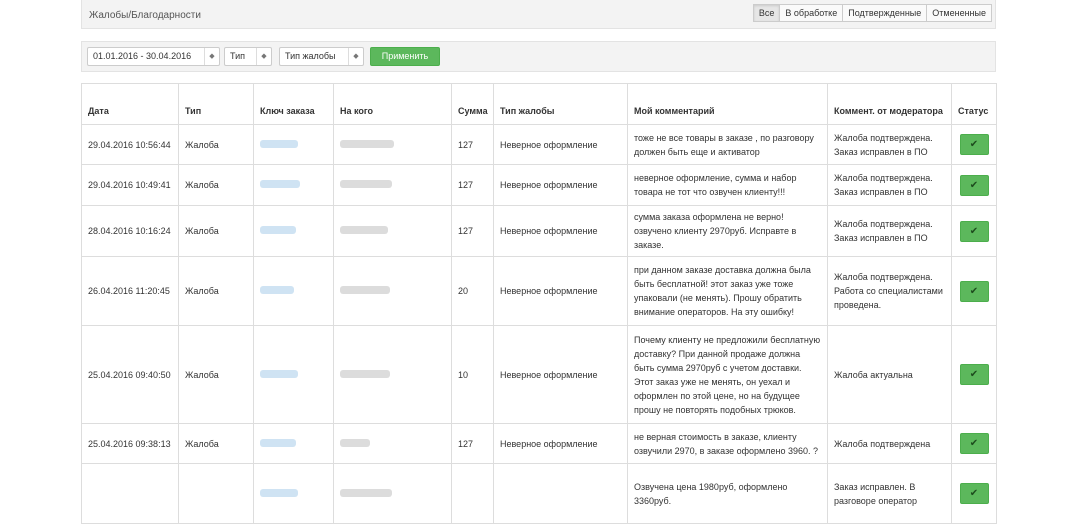  I want to click on cell-date: 26.04.2016 11:20:45, so click(130, 291).